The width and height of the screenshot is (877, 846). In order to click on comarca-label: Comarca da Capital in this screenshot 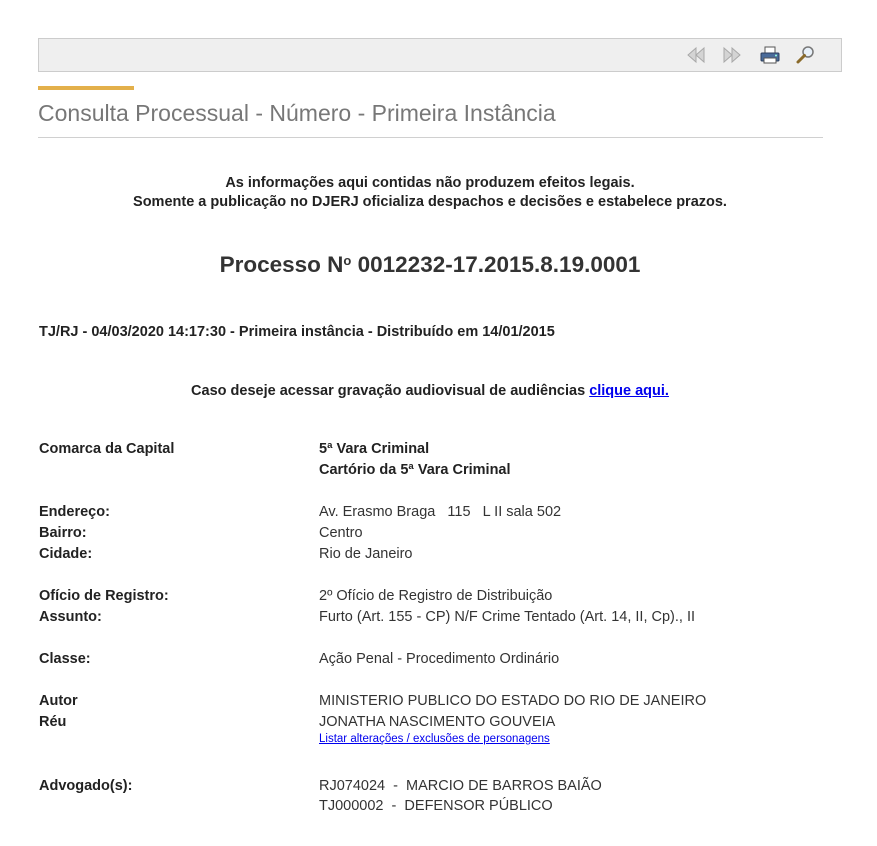, I will do `click(107, 449)`.